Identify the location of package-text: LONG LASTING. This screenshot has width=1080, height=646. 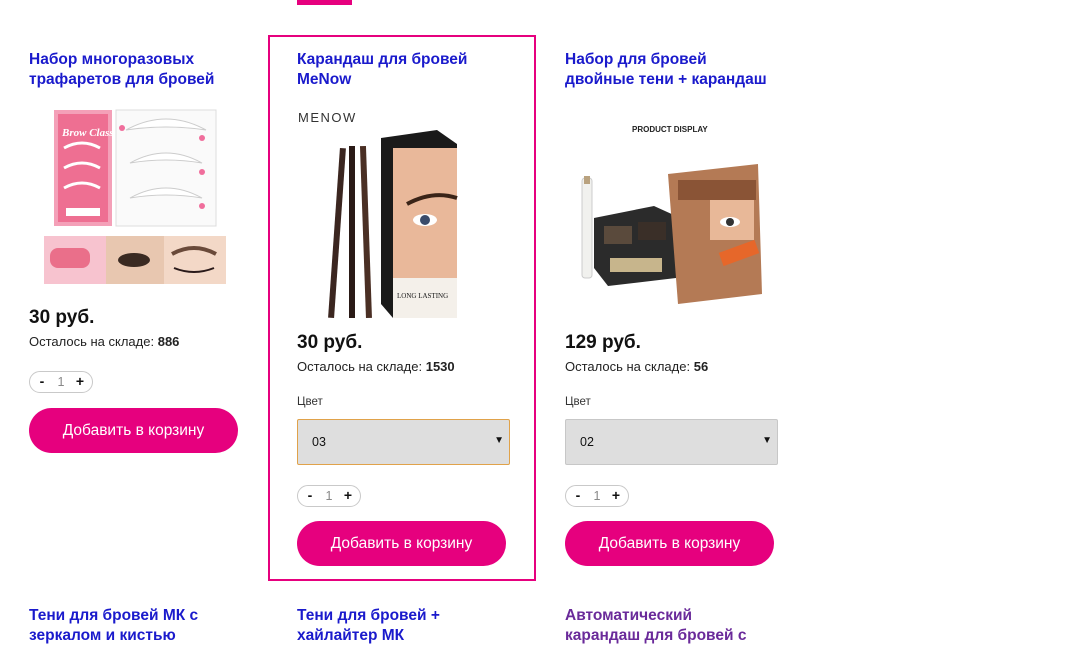
(422, 296).